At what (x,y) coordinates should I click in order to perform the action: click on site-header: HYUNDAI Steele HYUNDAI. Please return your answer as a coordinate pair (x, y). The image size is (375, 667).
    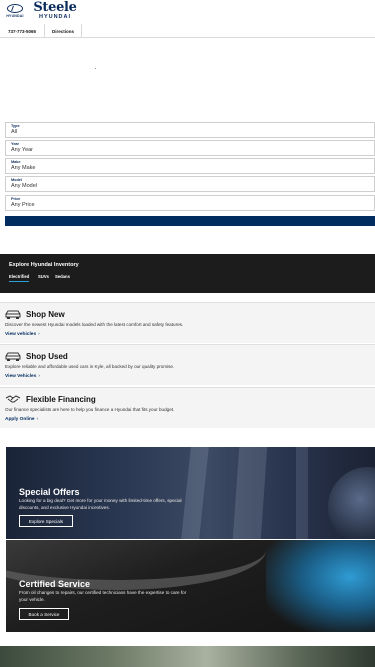
    Looking at the image, I should click on (187, 12).